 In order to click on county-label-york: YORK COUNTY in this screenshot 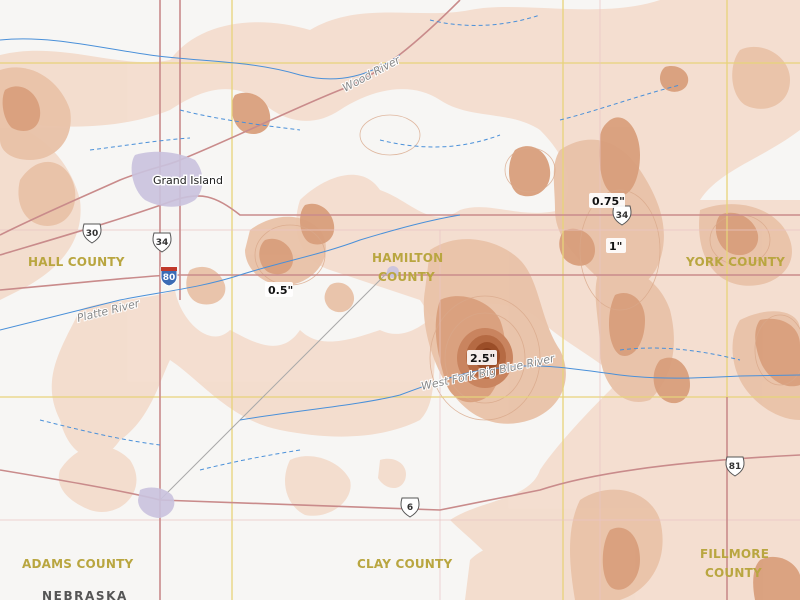, I will do `click(735, 262)`.